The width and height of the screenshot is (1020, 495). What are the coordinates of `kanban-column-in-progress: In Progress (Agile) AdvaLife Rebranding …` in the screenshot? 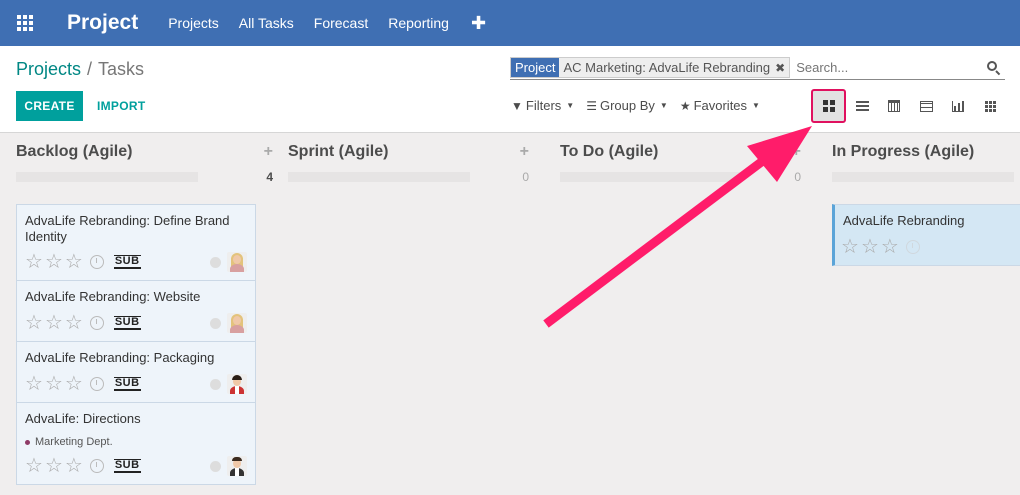 It's located at (926, 203).